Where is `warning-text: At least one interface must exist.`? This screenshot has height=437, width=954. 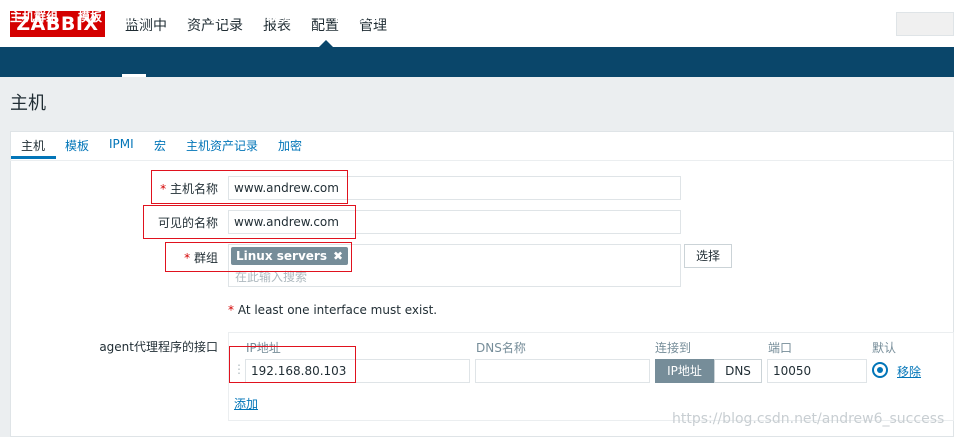 warning-text: At least one interface must exist. is located at coordinates (337, 310).